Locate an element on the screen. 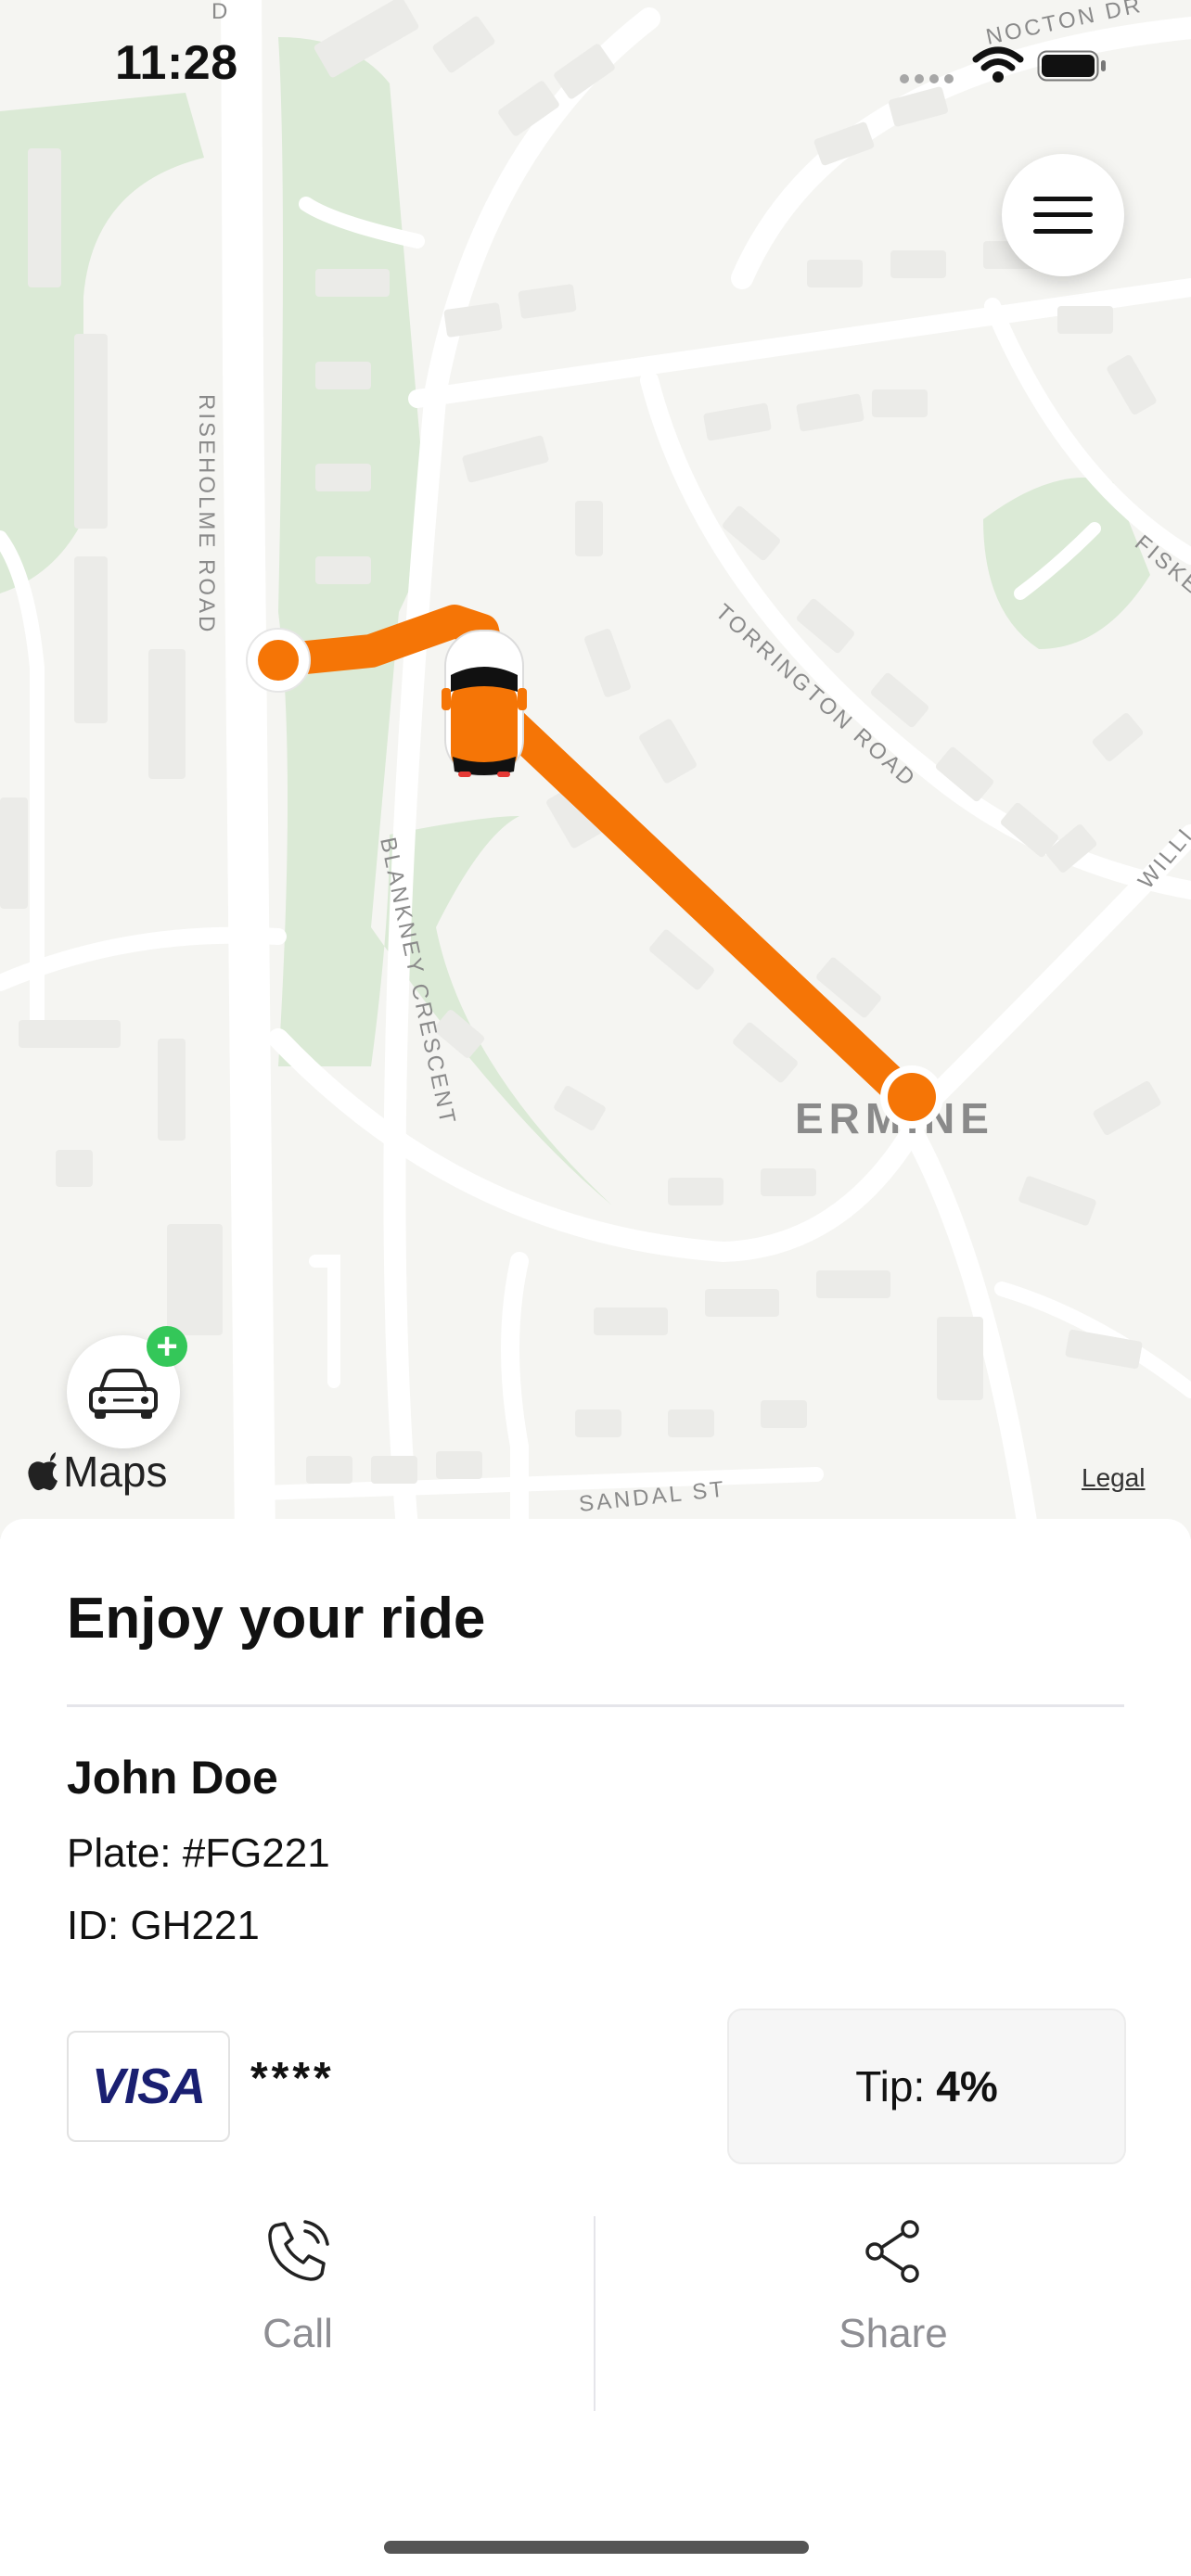 Image resolution: width=1191 pixels, height=2576 pixels. tip-button: Tip: 4% is located at coordinates (926, 2086).